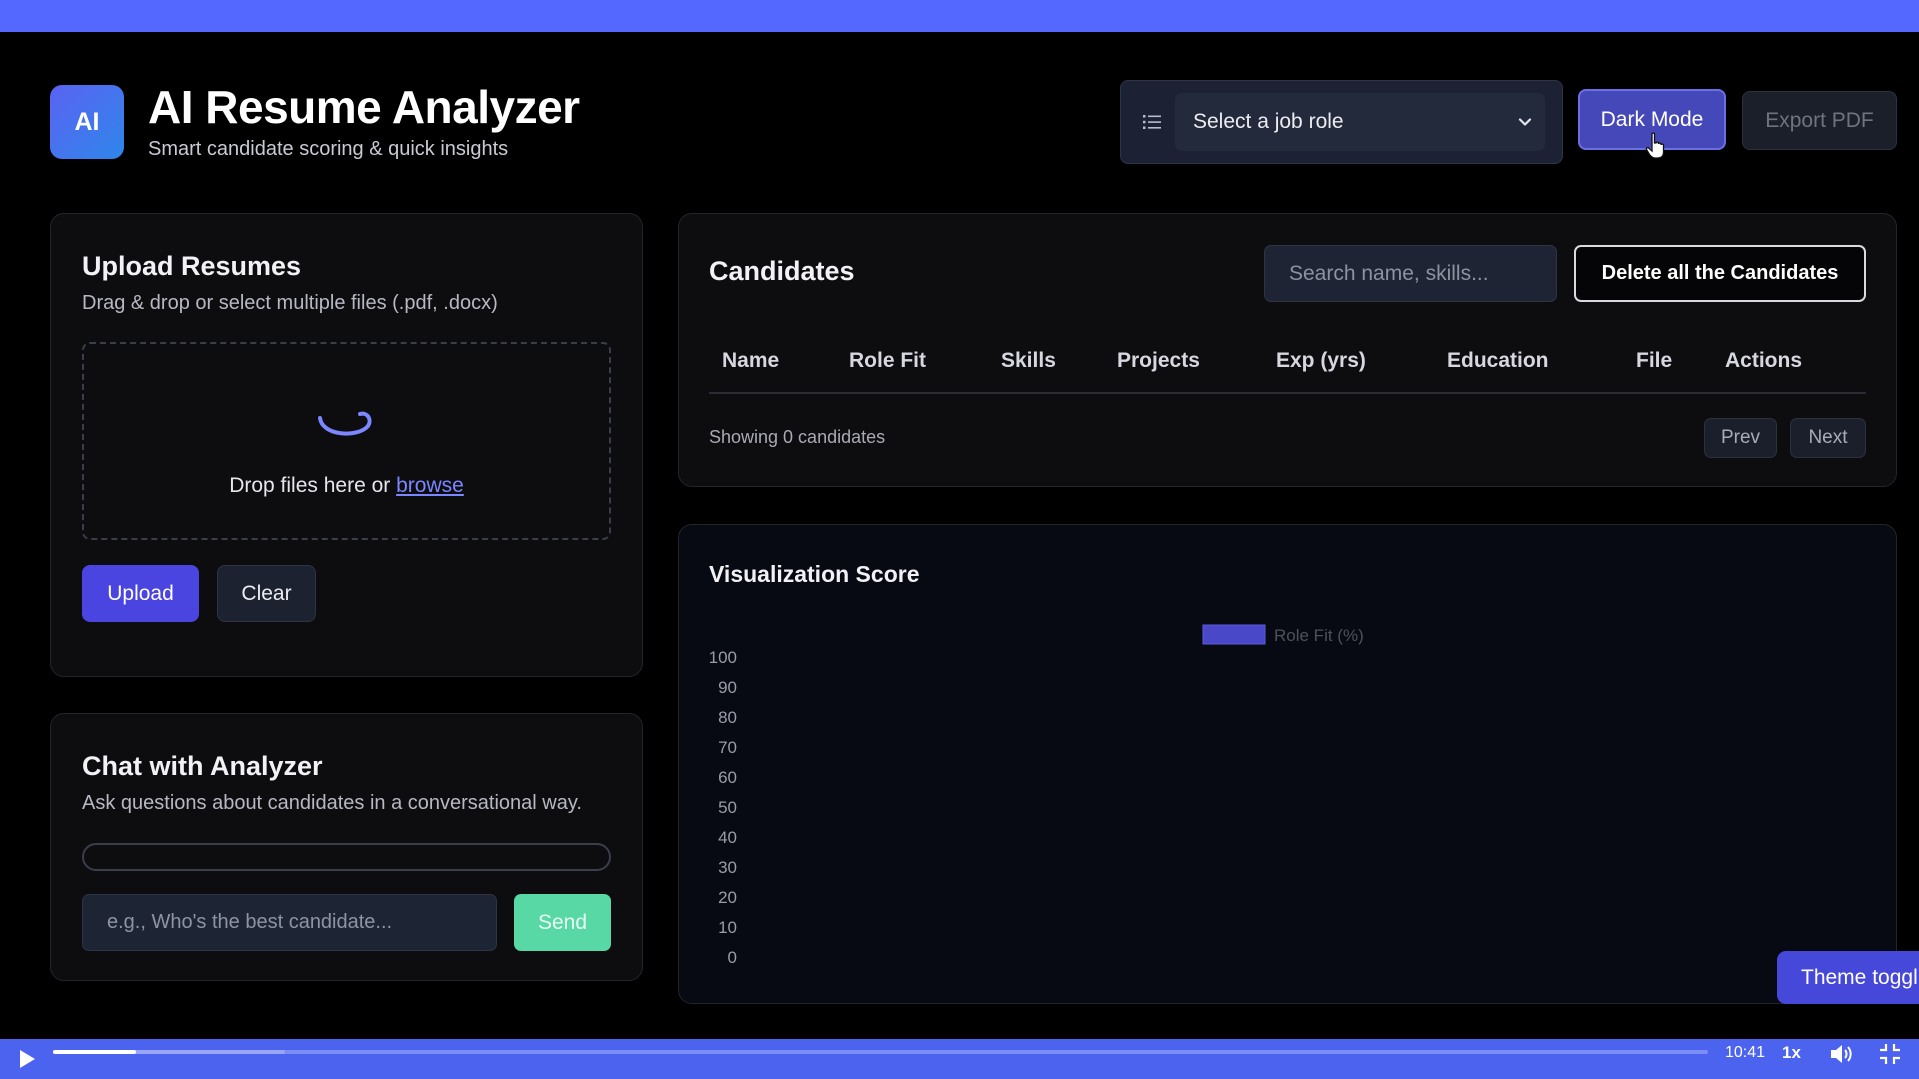  I want to click on column-header-experience: Exp (yrs), so click(1321, 361).